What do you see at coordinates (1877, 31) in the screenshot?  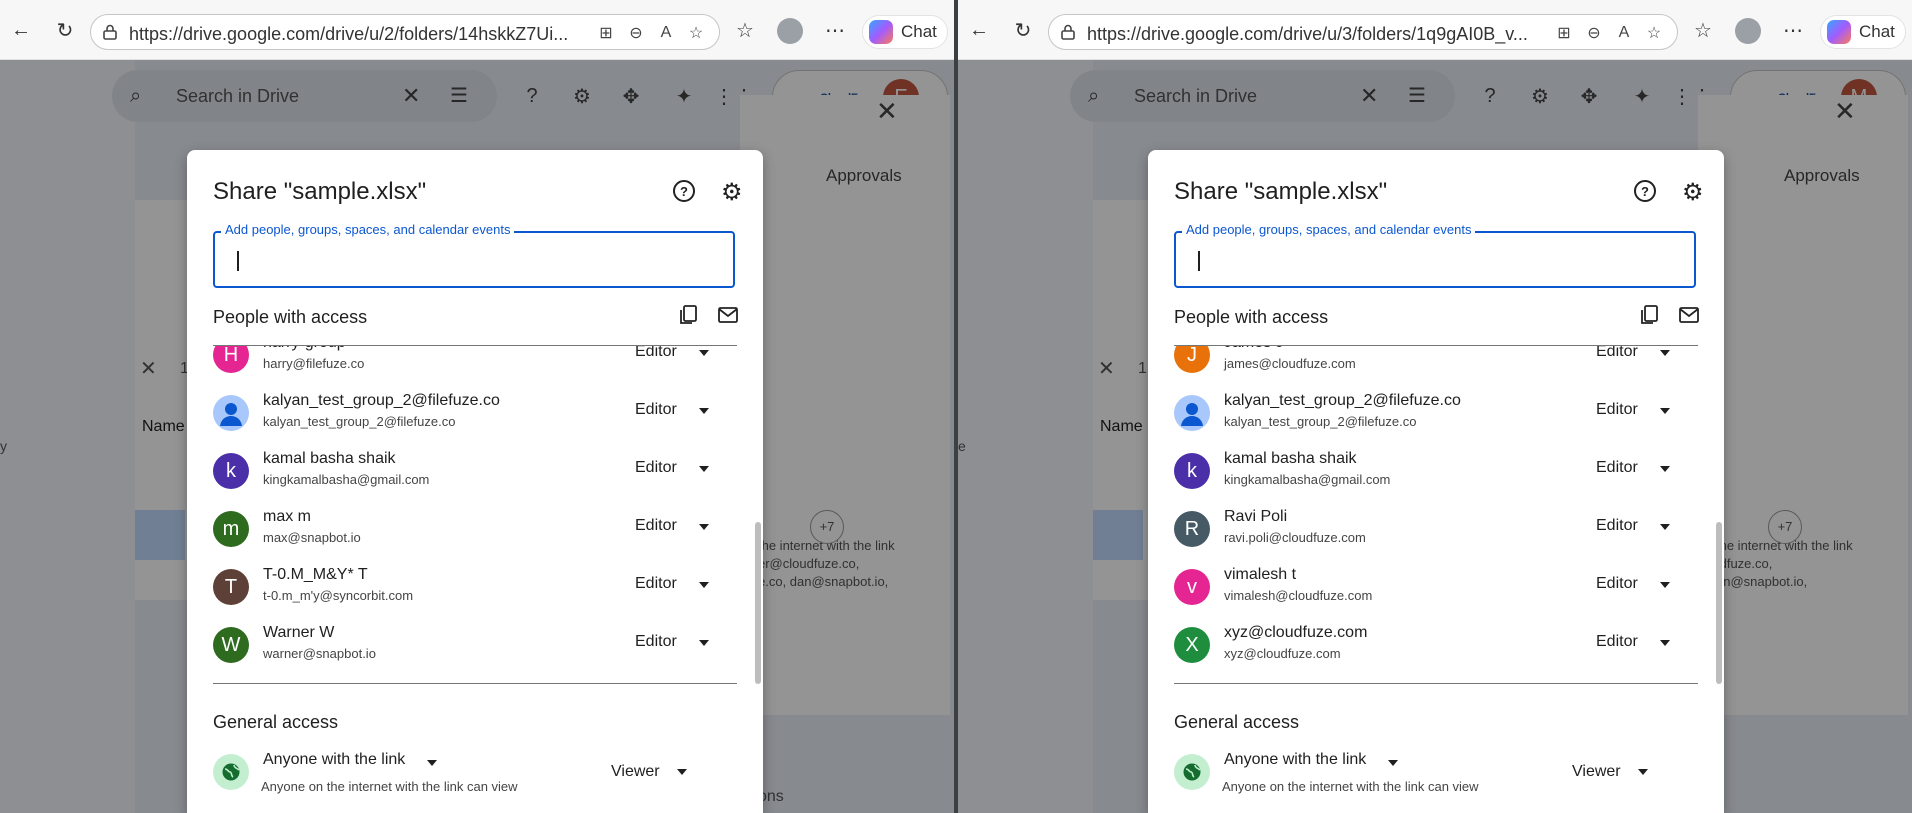 I see `chat-label: Chat` at bounding box center [1877, 31].